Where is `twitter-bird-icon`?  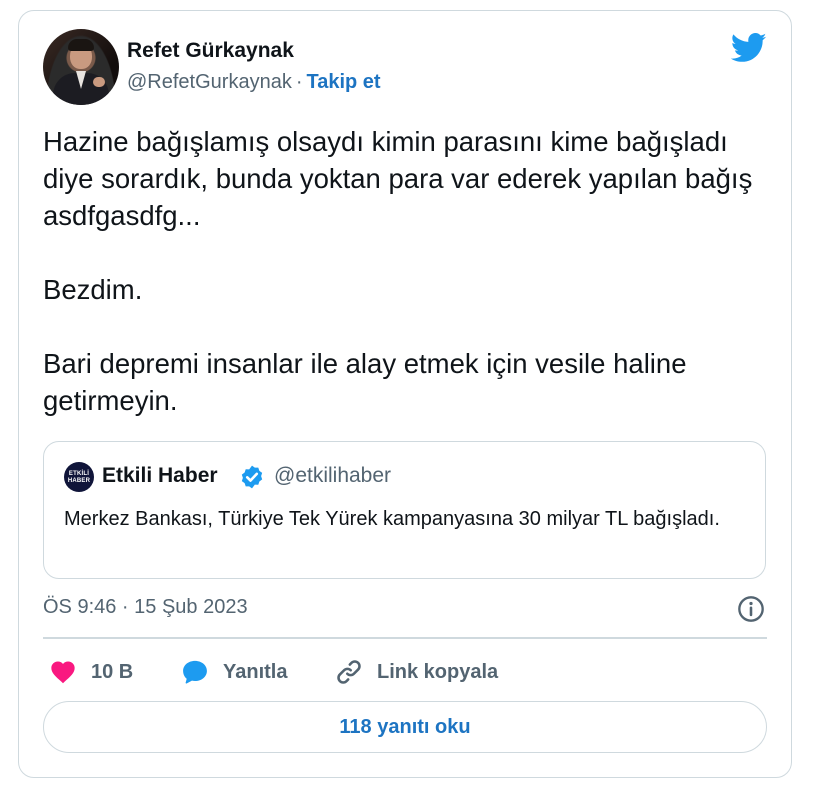 twitter-bird-icon is located at coordinates (749, 48).